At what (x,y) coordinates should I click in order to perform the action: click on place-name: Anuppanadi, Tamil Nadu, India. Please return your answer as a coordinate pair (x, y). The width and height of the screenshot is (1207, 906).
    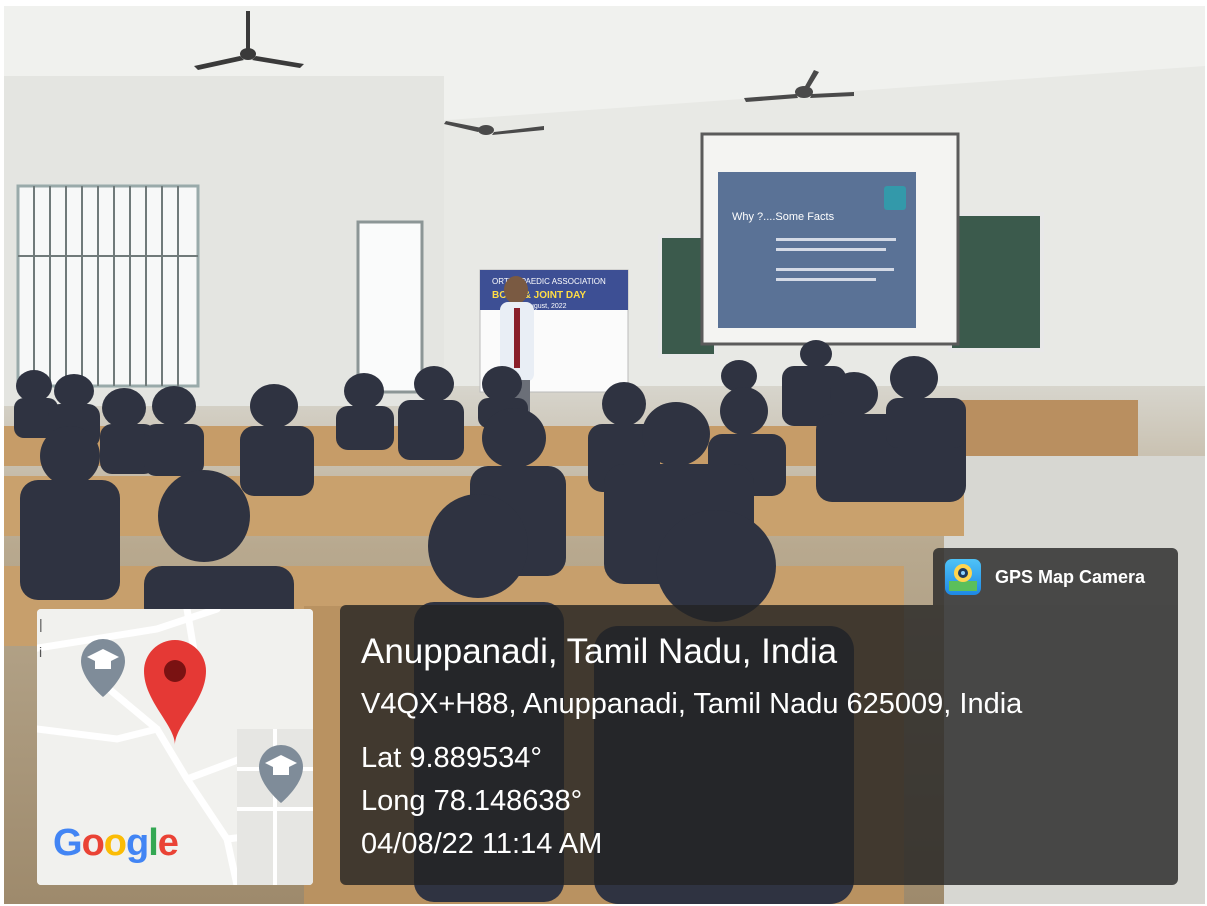
    Looking at the image, I should click on (599, 651).